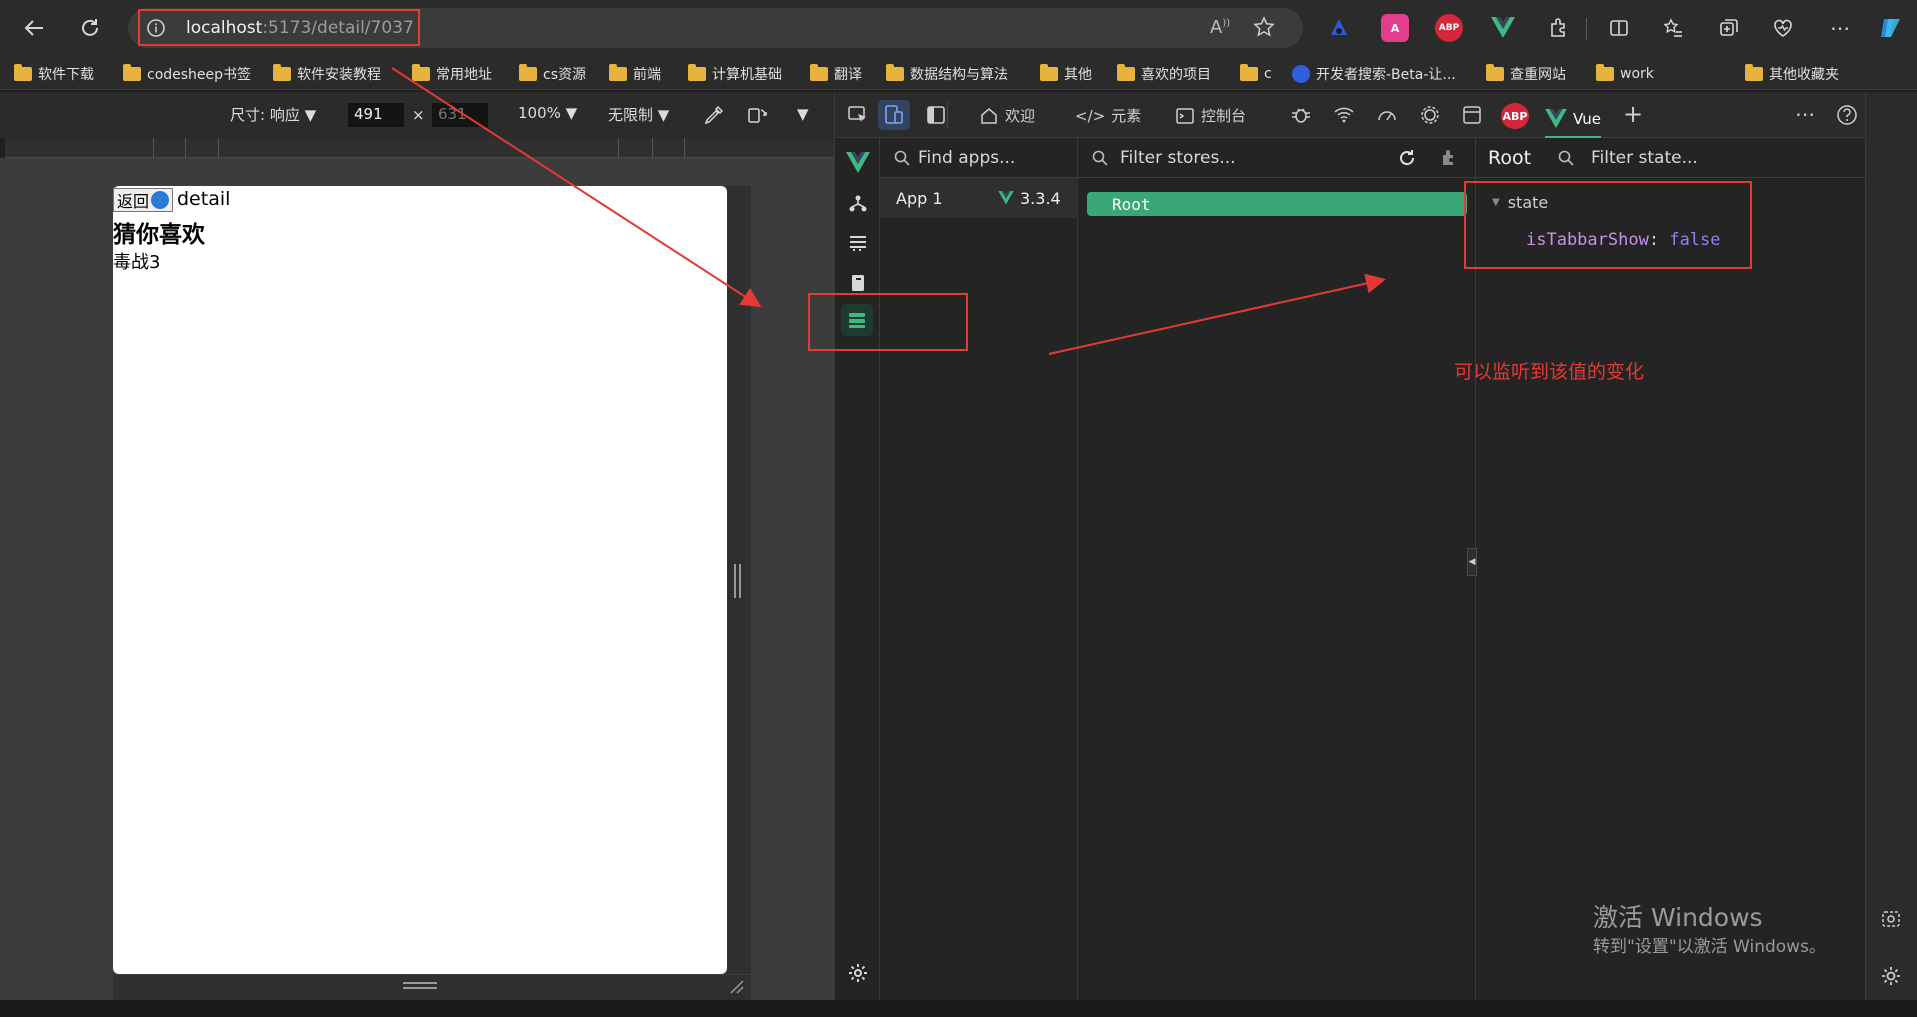 The width and height of the screenshot is (1917, 1017). What do you see at coordinates (1549, 372) in the screenshot?
I see `annotation-note: 可以监听到该值的变化` at bounding box center [1549, 372].